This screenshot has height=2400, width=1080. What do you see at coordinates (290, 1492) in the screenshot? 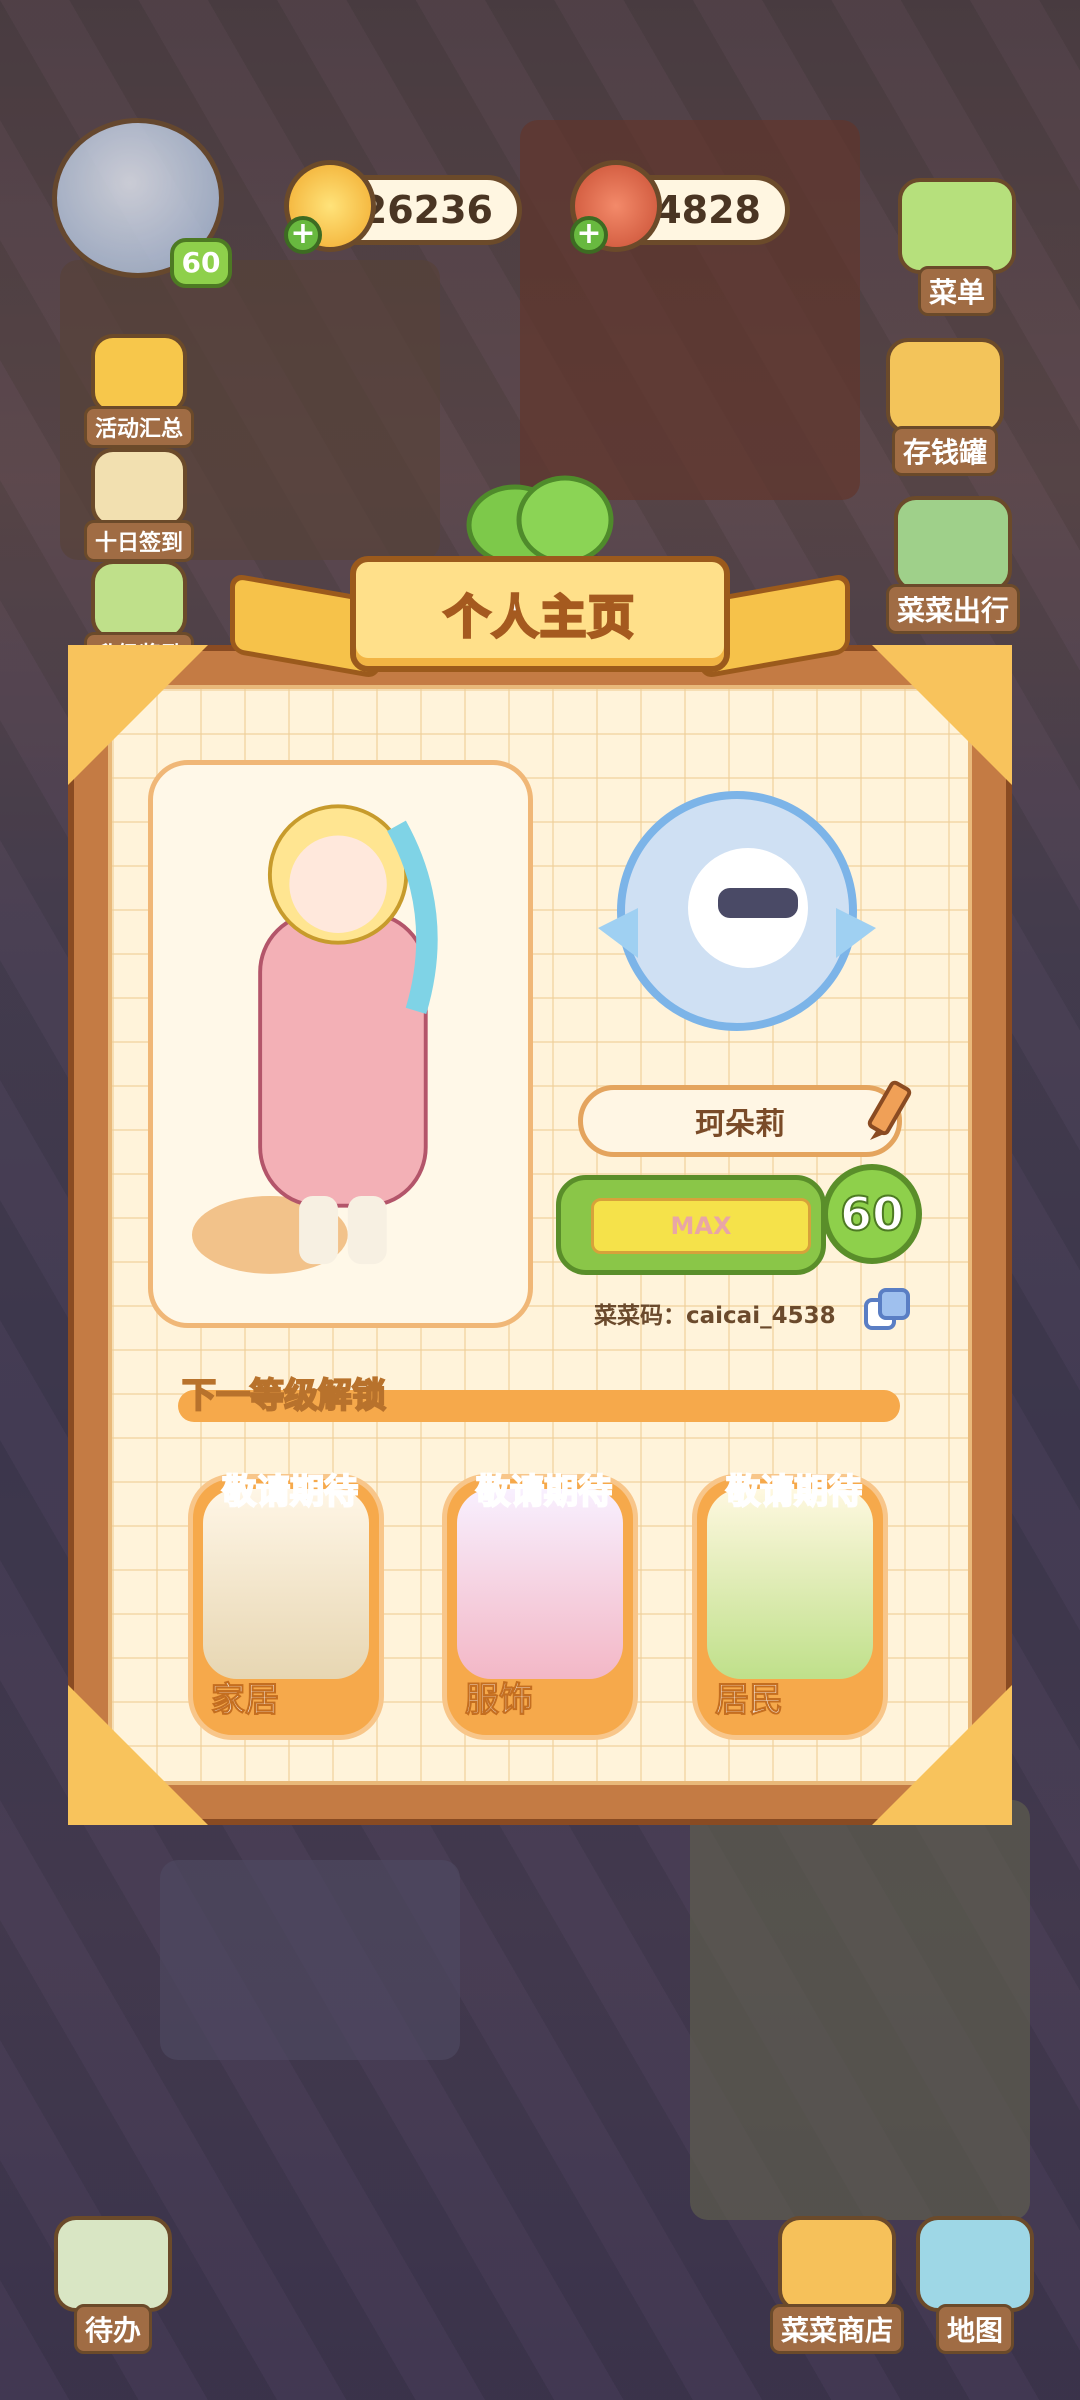
I see `unlock-tag-furniture: 敬请期待` at bounding box center [290, 1492].